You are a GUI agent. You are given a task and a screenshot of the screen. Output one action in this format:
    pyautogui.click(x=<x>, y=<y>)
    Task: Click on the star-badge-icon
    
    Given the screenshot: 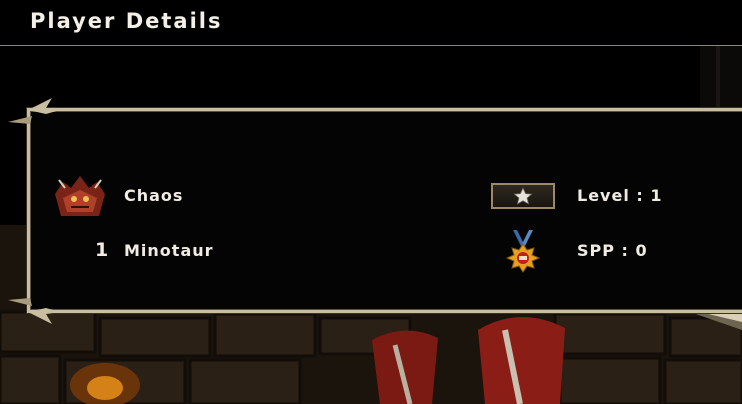 What is the action you would take?
    pyautogui.click(x=523, y=196)
    